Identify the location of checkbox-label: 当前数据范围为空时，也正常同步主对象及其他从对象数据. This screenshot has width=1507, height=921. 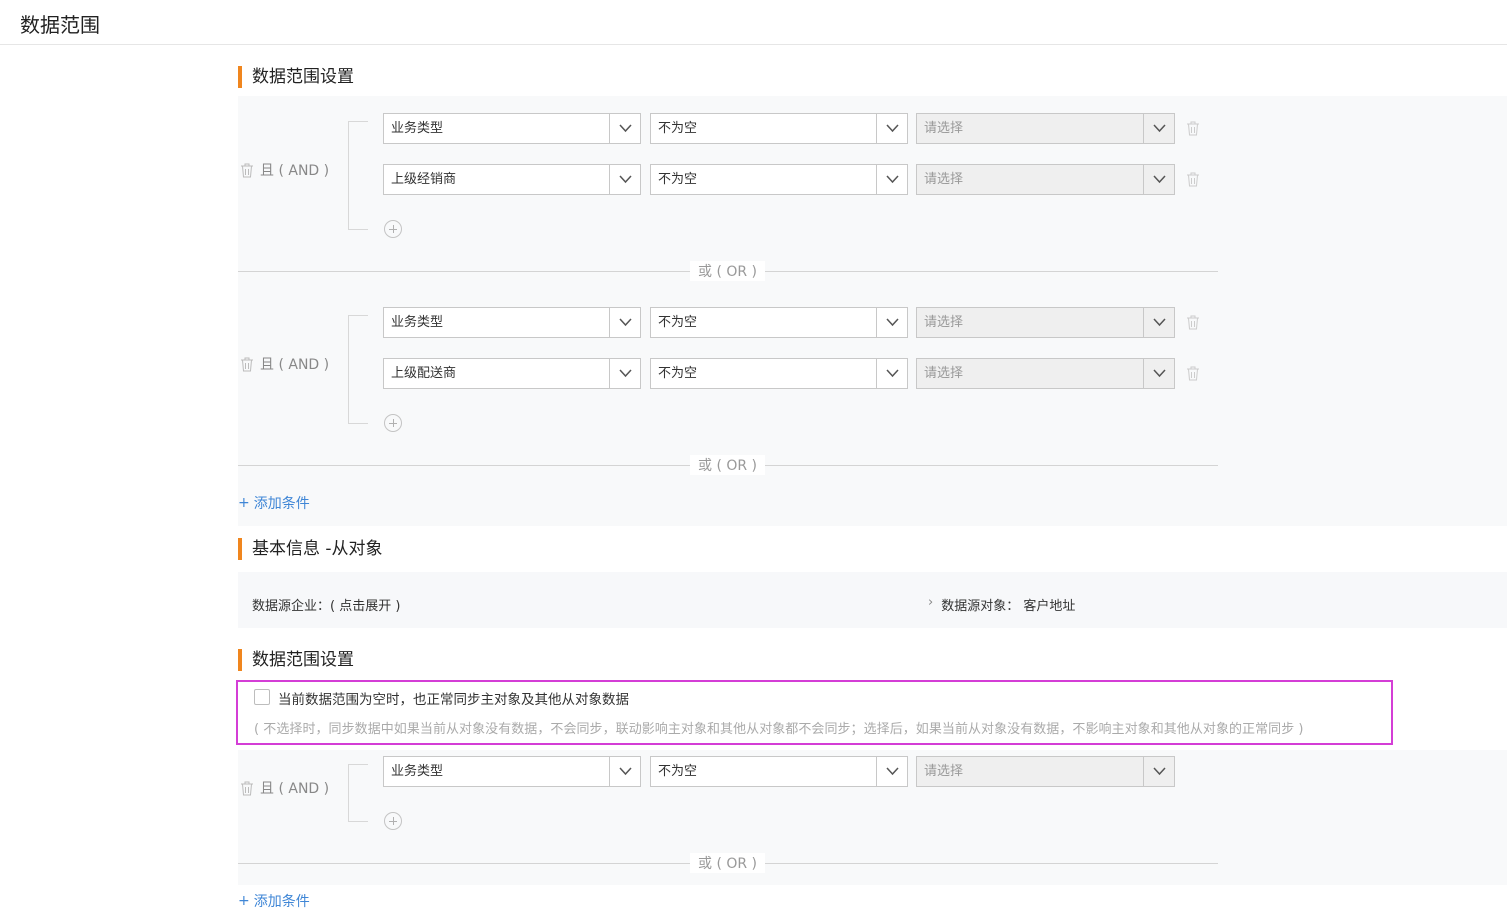
(453, 700).